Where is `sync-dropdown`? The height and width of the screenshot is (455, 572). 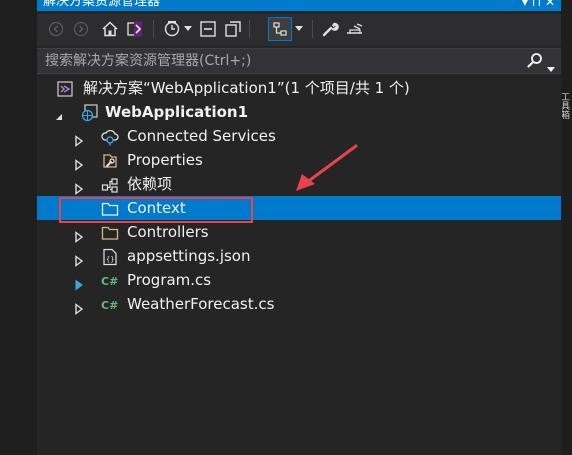
sync-dropdown is located at coordinates (299, 29).